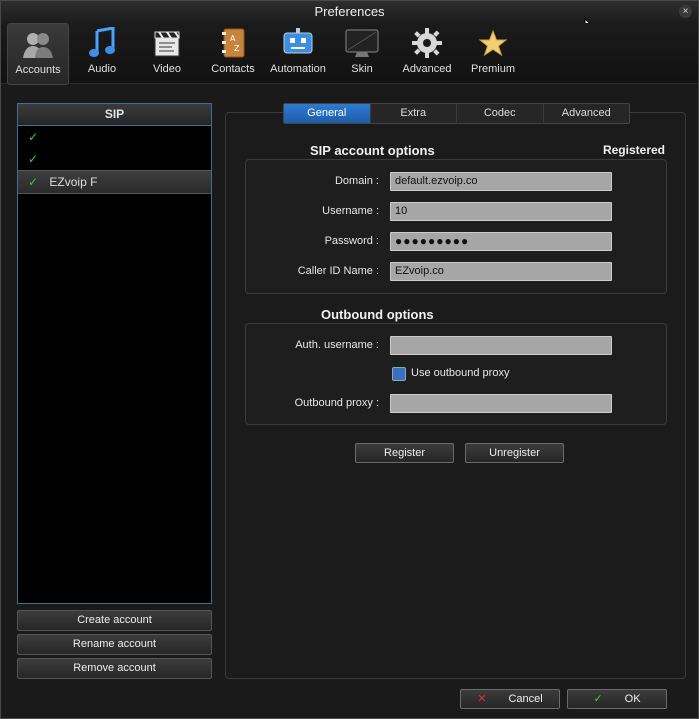 The image size is (699, 719). I want to click on cancel-icon: ✕, so click(482, 699).